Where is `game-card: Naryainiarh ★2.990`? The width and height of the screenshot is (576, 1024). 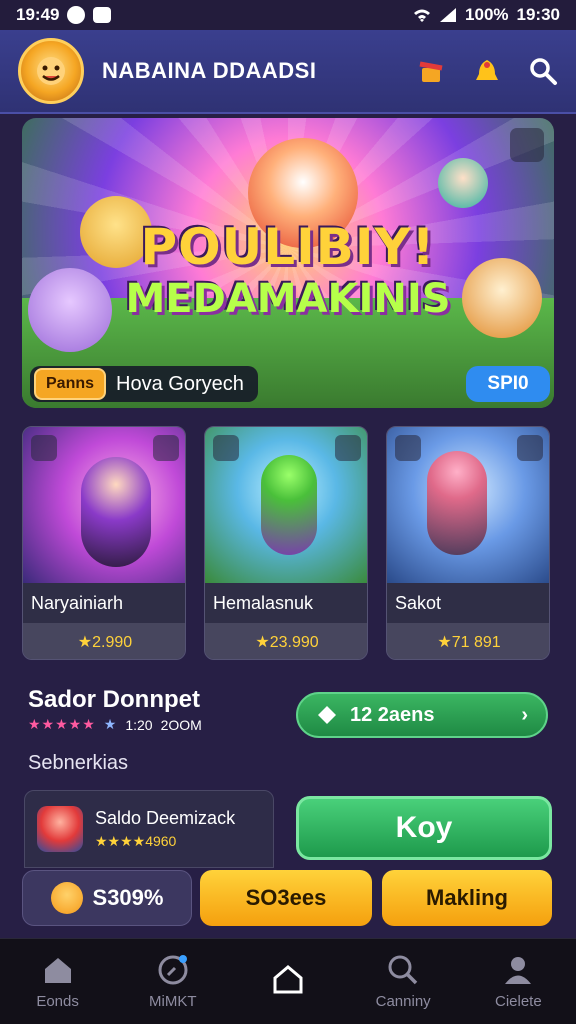
game-card: Naryainiarh ★2.990 is located at coordinates (104, 543).